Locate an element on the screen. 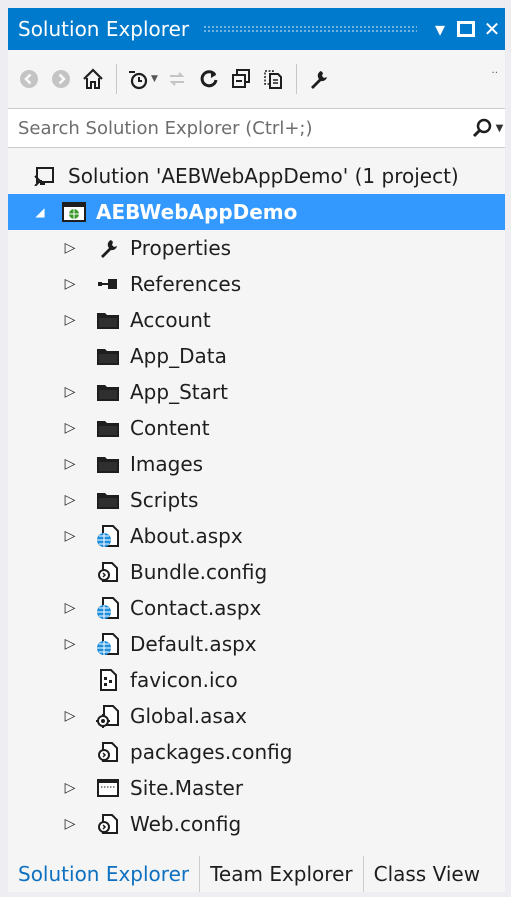 This screenshot has width=511, height=897. tree-item: packages.config is located at coordinates (256, 752).